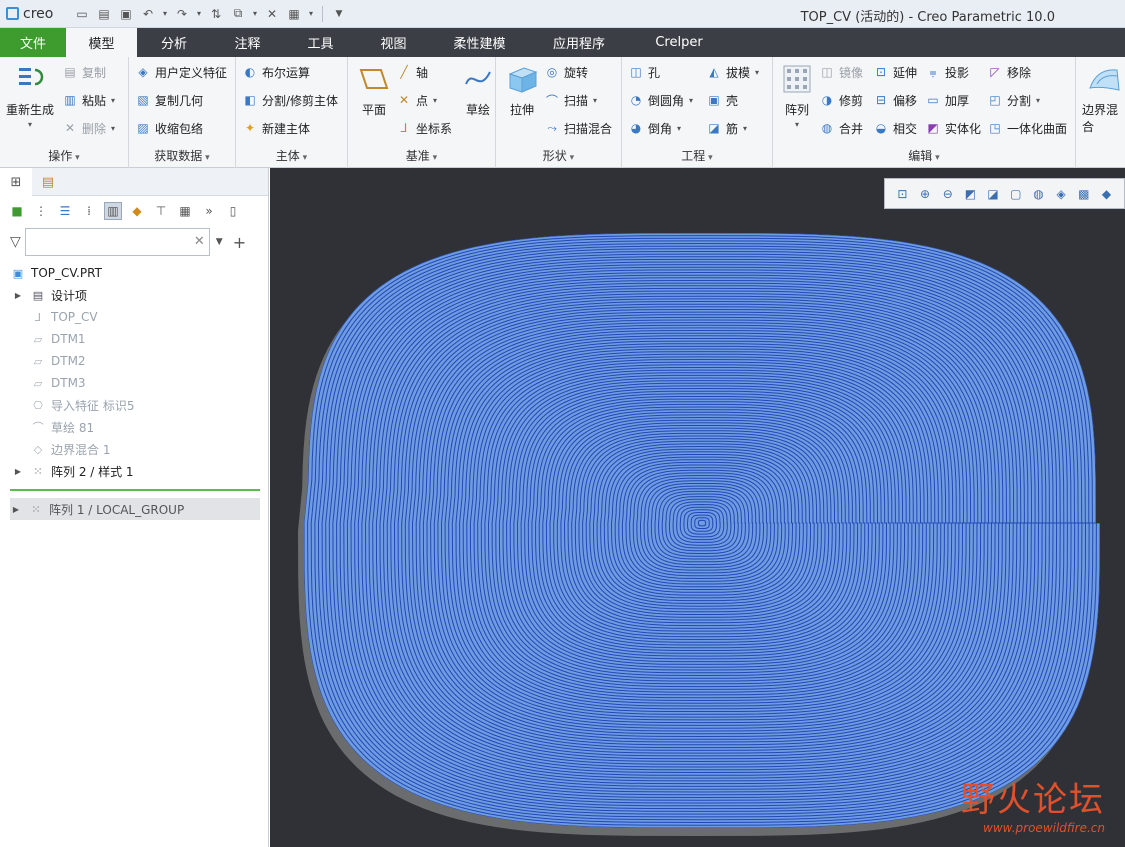 The image size is (1125, 847). I want to click on point-button: ✕ 点 ▾, so click(416, 100).